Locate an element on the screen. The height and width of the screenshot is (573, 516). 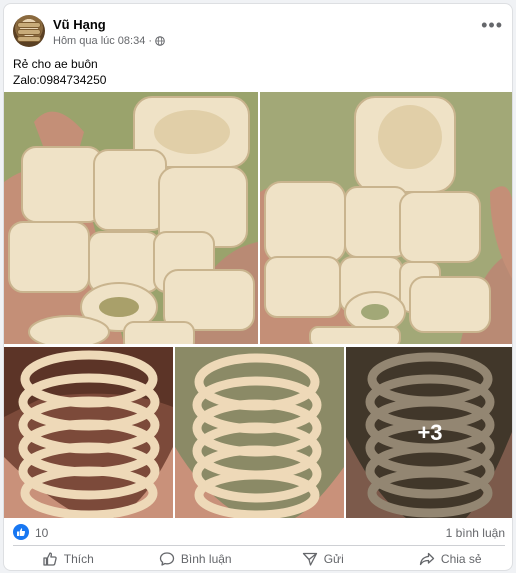
share-arrow-icon is located at coordinates (427, 559).